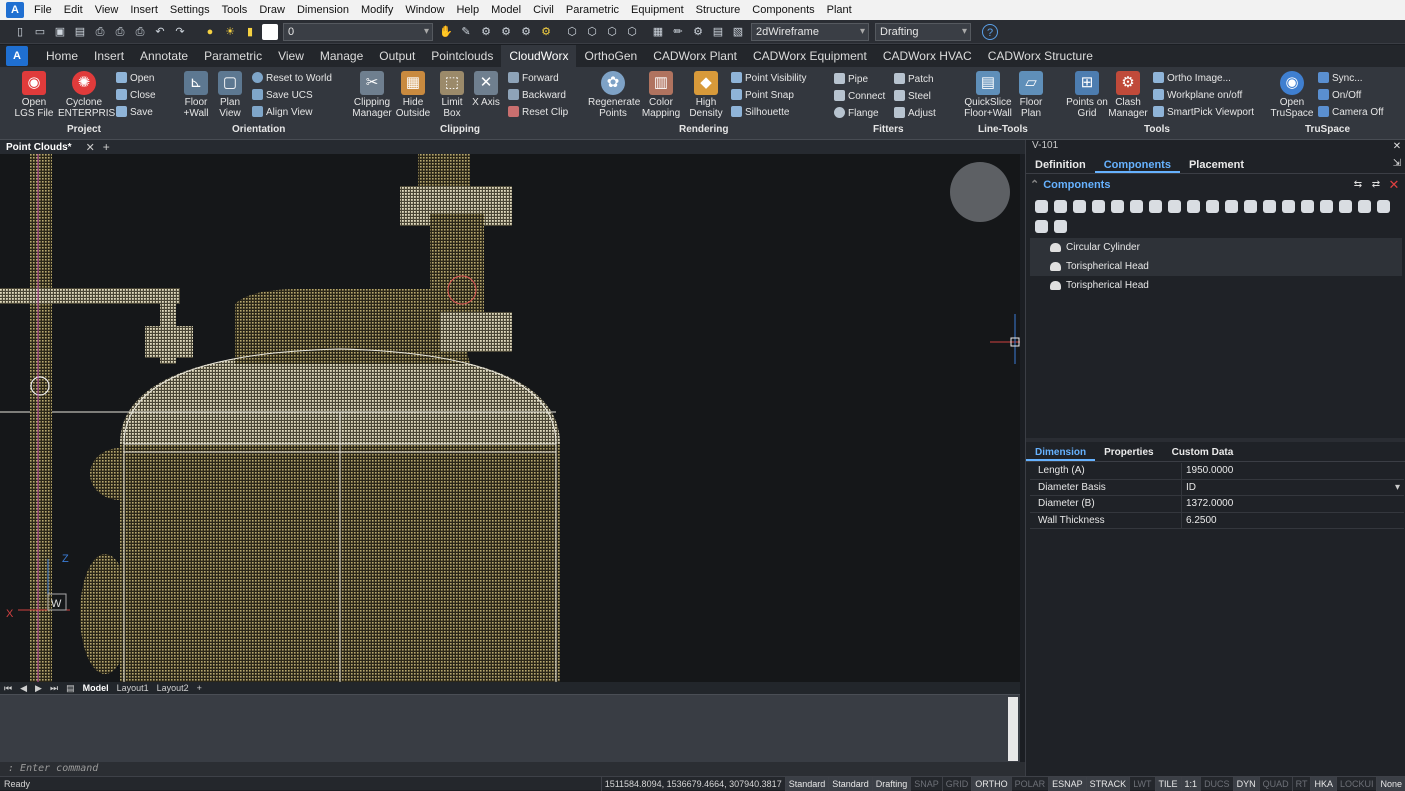  Describe the element at coordinates (632, 32) in the screenshot. I see `view-iso-icon: ⬡` at that location.